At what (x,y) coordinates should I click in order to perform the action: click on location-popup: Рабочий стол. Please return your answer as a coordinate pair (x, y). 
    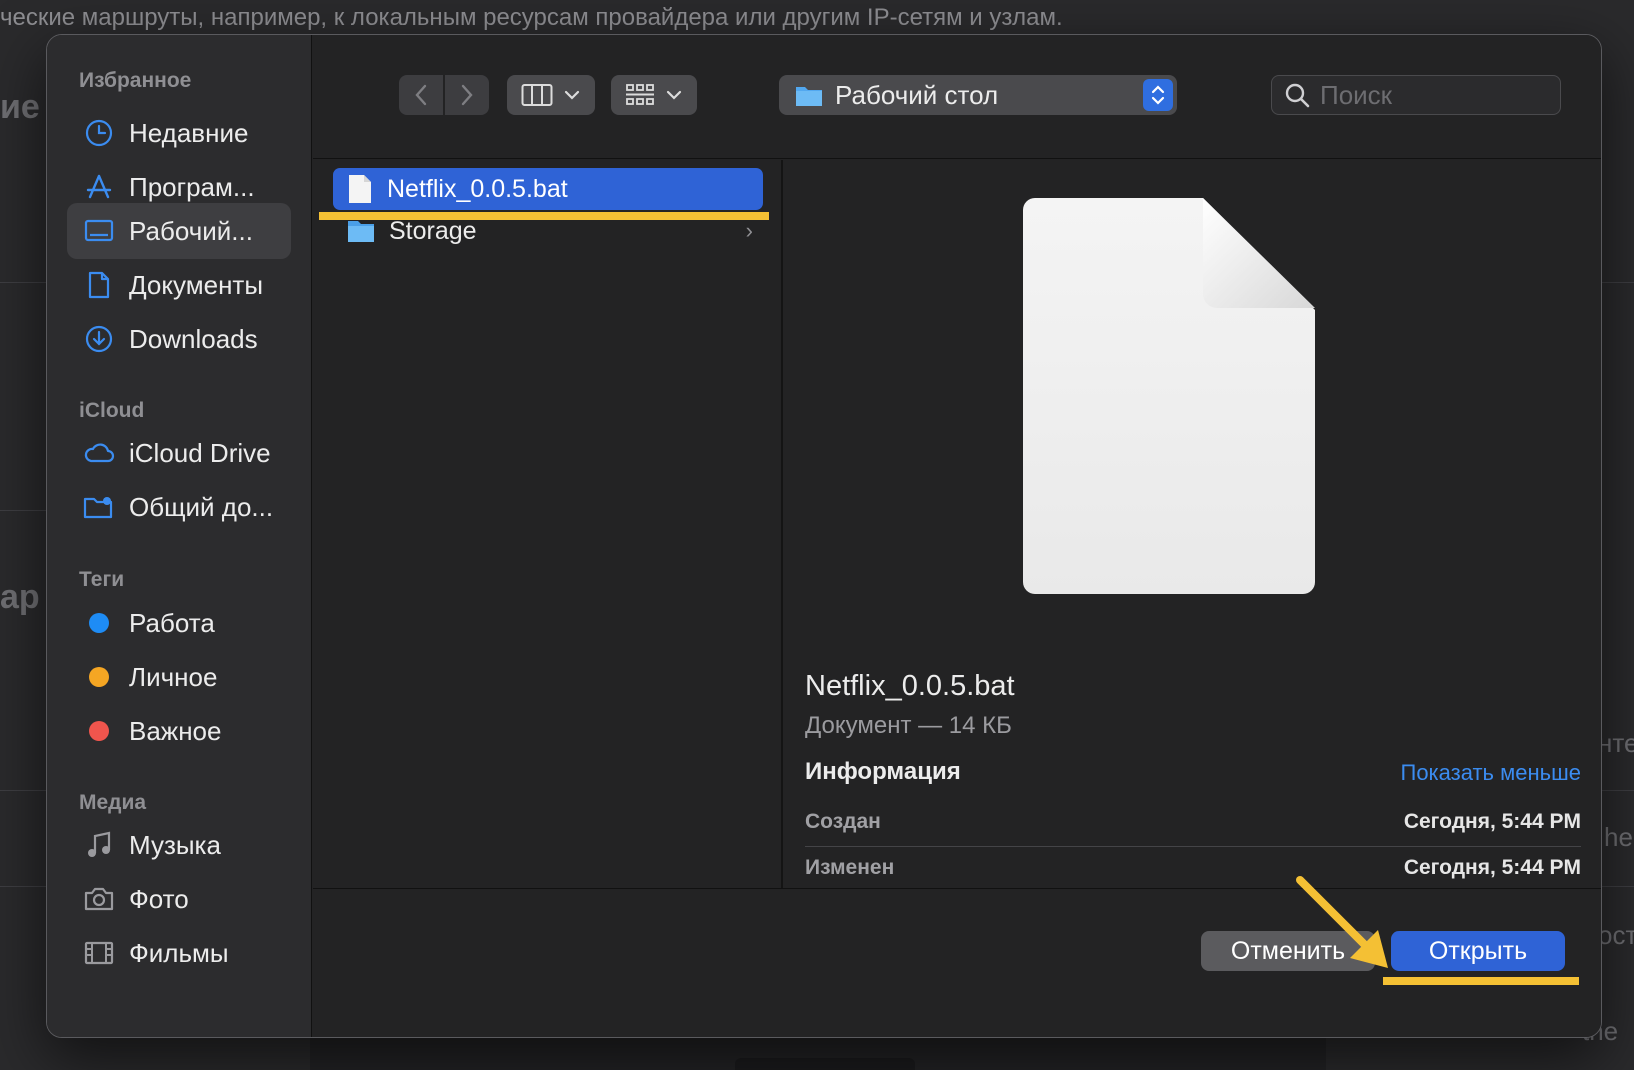
    Looking at the image, I should click on (978, 95).